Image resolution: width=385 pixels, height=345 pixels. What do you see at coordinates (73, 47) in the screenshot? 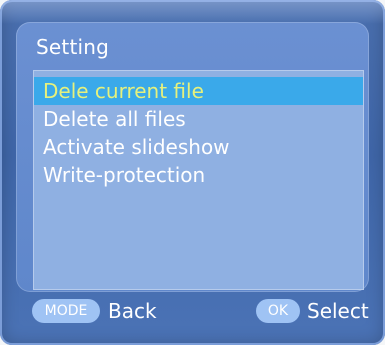
I see `page-title: Setting` at bounding box center [73, 47].